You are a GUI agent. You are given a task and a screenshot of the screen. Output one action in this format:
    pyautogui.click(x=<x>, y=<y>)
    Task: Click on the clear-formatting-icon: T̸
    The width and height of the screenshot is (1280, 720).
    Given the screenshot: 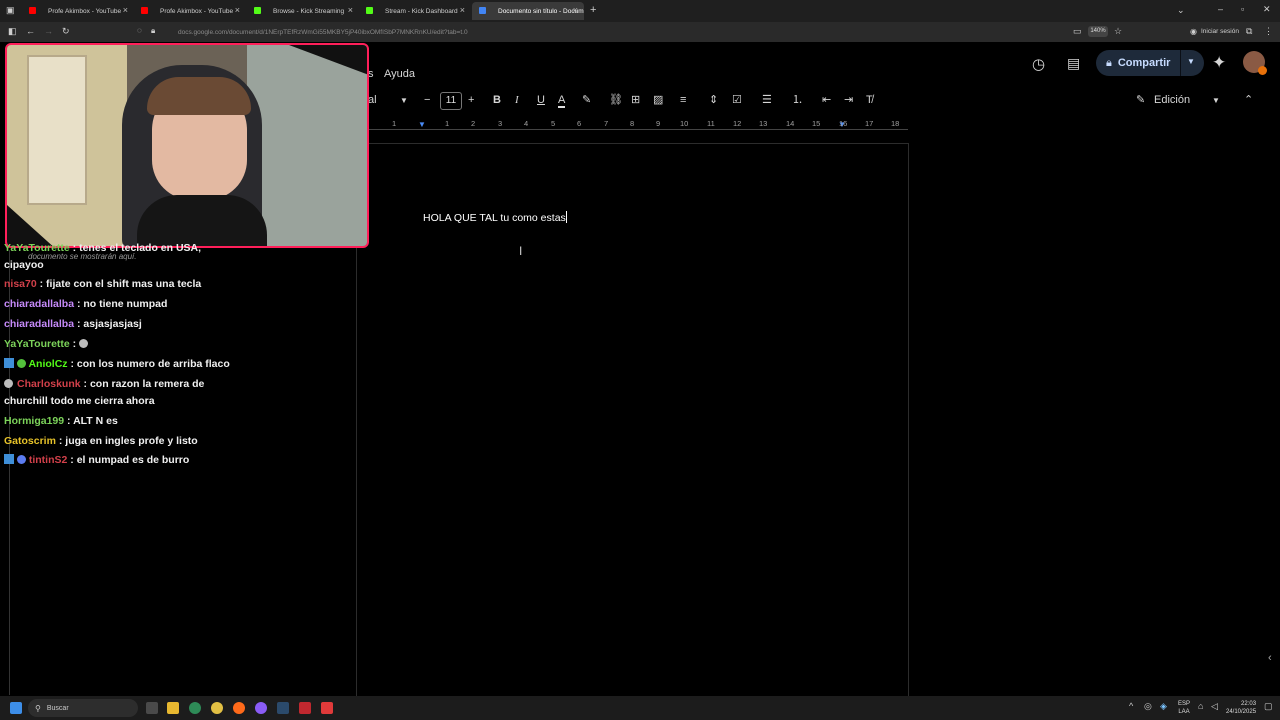 What is the action you would take?
    pyautogui.click(x=869, y=100)
    